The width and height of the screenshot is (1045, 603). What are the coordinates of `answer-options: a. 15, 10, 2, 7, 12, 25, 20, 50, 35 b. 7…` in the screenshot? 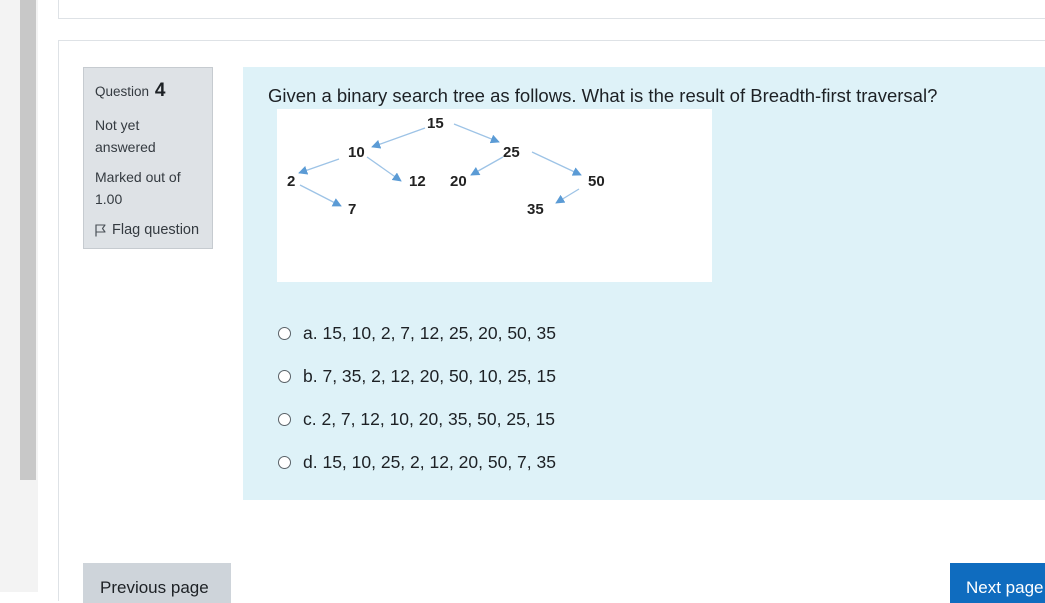 It's located at (417, 398).